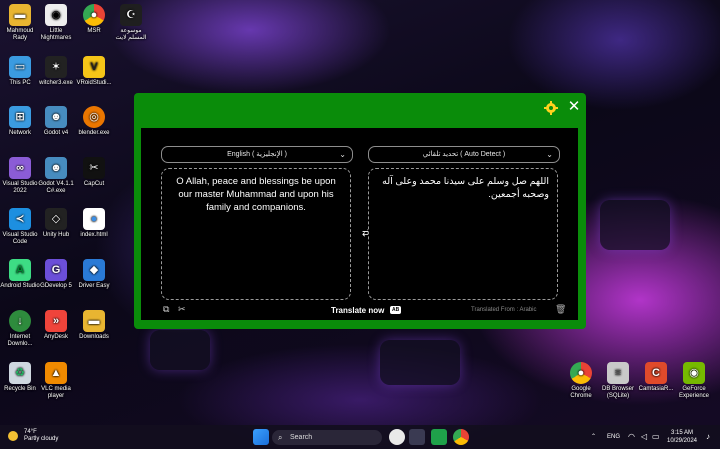 The width and height of the screenshot is (720, 449). I want to click on anydesk-icon: », so click(56, 321).